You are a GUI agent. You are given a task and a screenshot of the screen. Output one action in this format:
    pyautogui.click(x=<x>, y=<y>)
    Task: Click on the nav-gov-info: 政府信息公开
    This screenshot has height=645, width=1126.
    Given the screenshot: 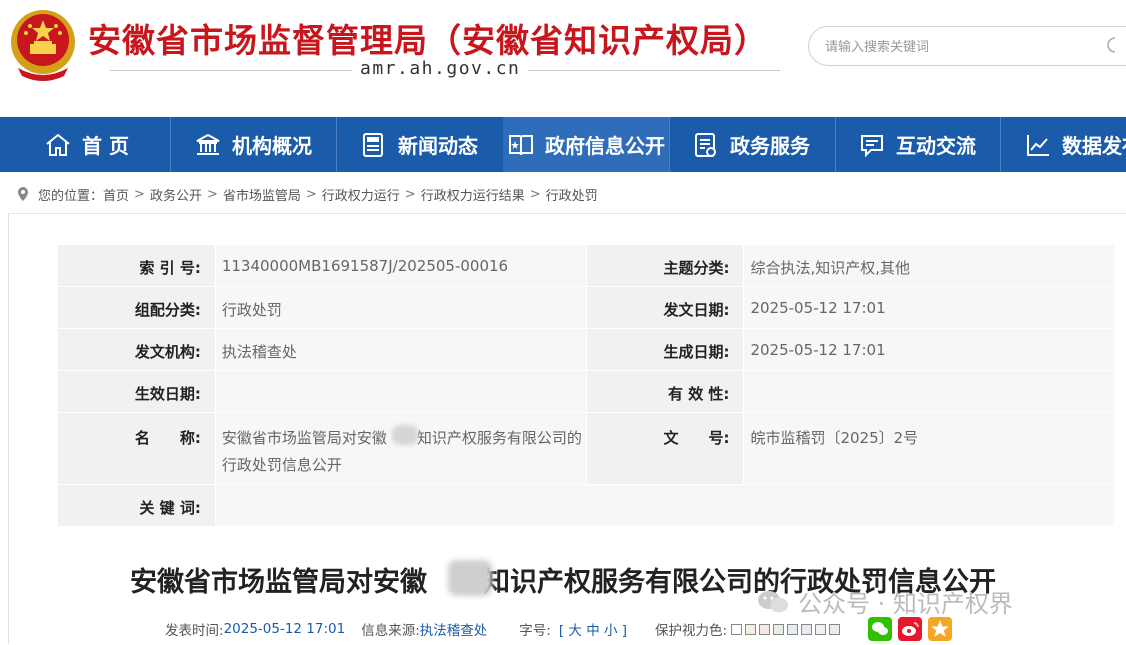 What is the action you would take?
    pyautogui.click(x=586, y=144)
    